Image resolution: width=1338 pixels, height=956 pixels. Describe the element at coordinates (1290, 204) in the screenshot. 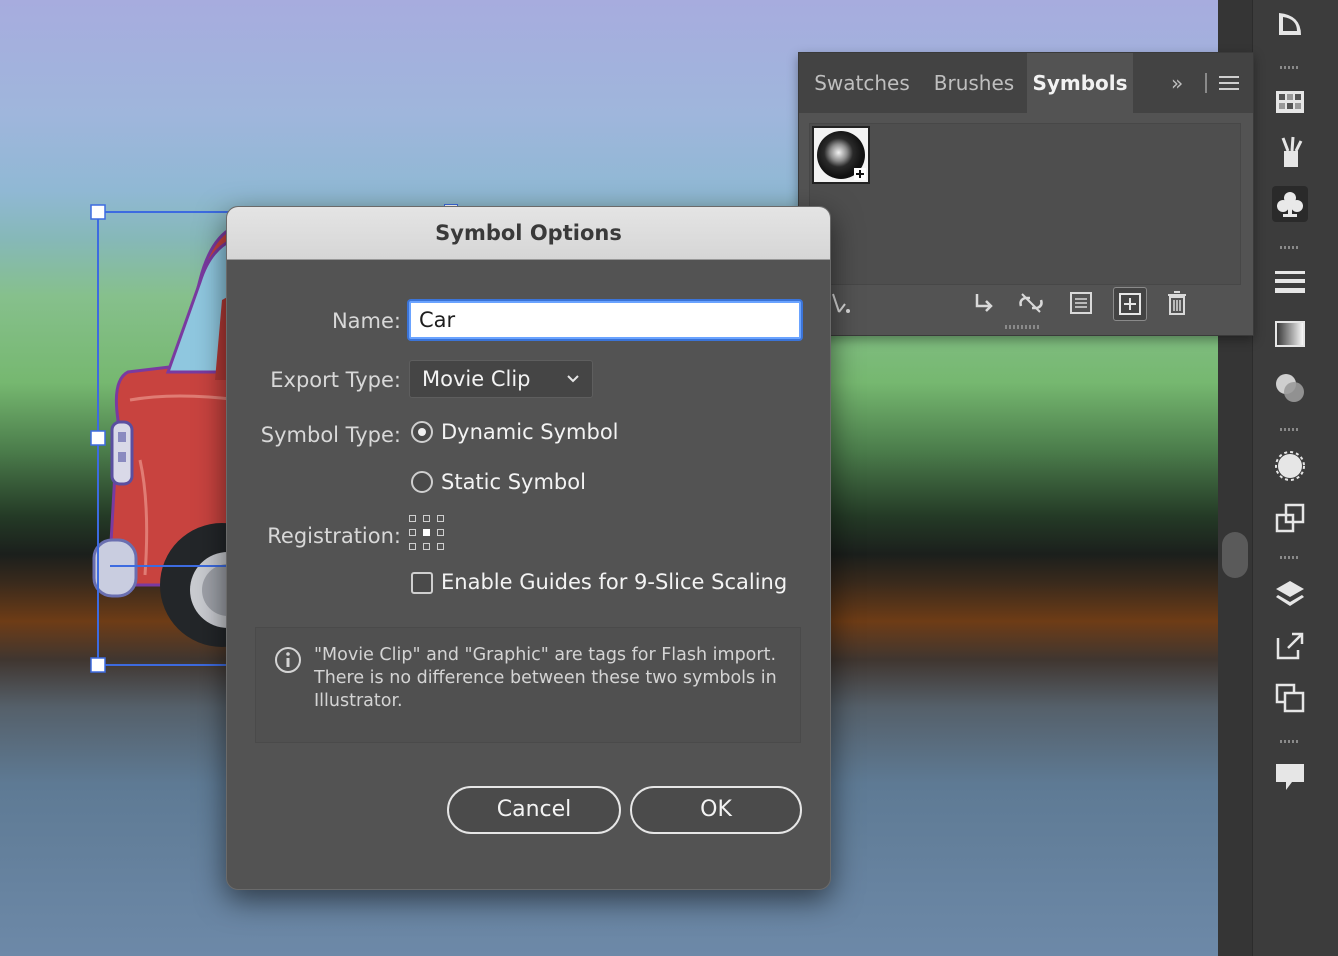

I see `symbols-icon` at that location.